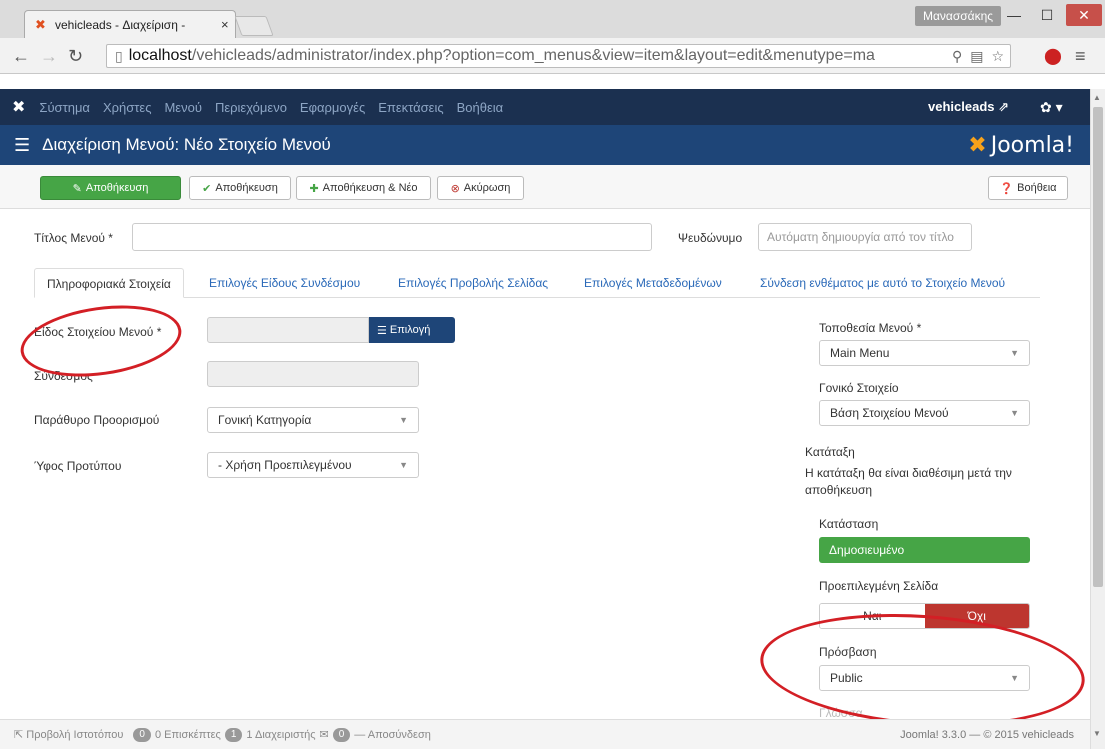 Image resolution: width=1105 pixels, height=749 pixels. What do you see at coordinates (254, 26) in the screenshot?
I see `new-tab-button` at bounding box center [254, 26].